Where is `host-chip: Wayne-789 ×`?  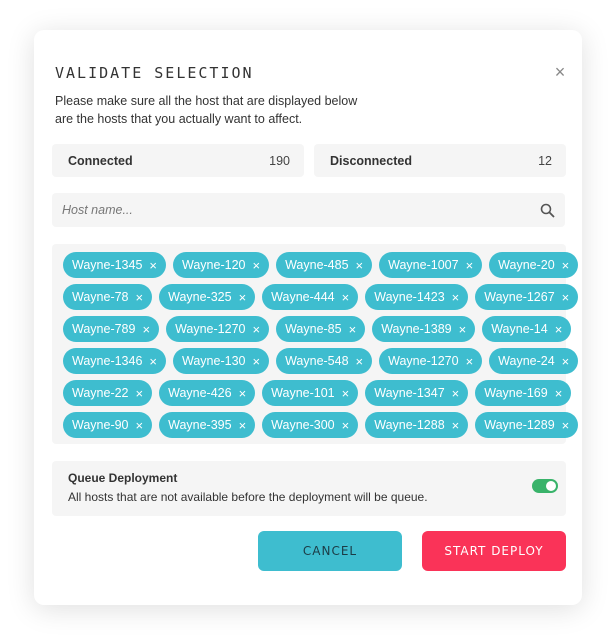 host-chip: Wayne-789 × is located at coordinates (111, 329).